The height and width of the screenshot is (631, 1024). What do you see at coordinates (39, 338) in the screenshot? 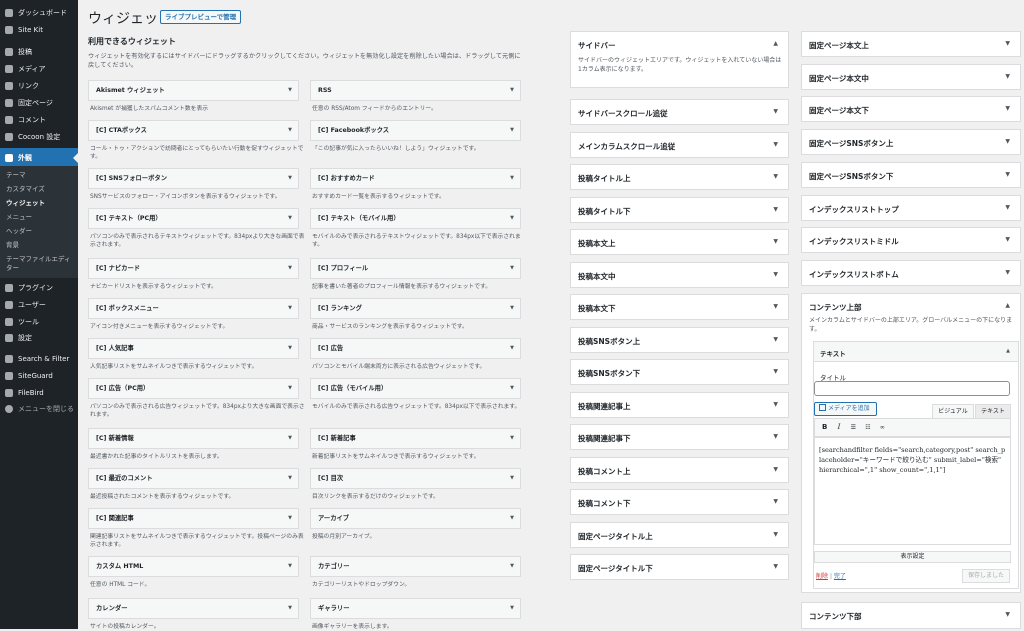
I see `menu-settings: 設定` at bounding box center [39, 338].